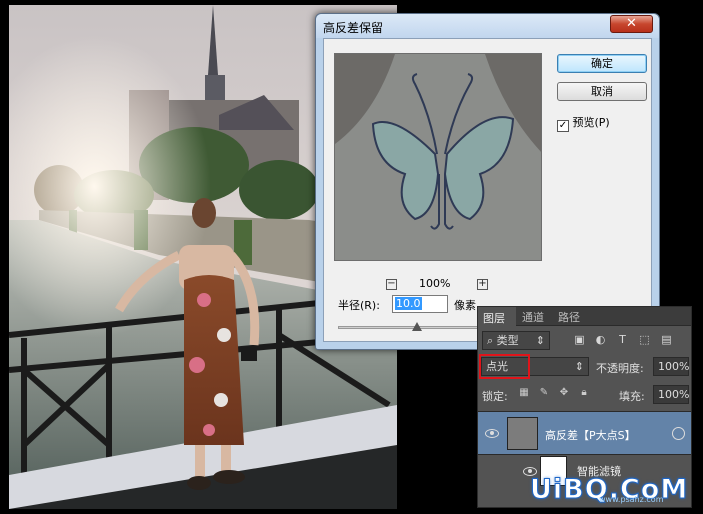 This screenshot has height=514, width=703. Describe the element at coordinates (602, 63) in the screenshot. I see `ok-button: 确定` at that location.